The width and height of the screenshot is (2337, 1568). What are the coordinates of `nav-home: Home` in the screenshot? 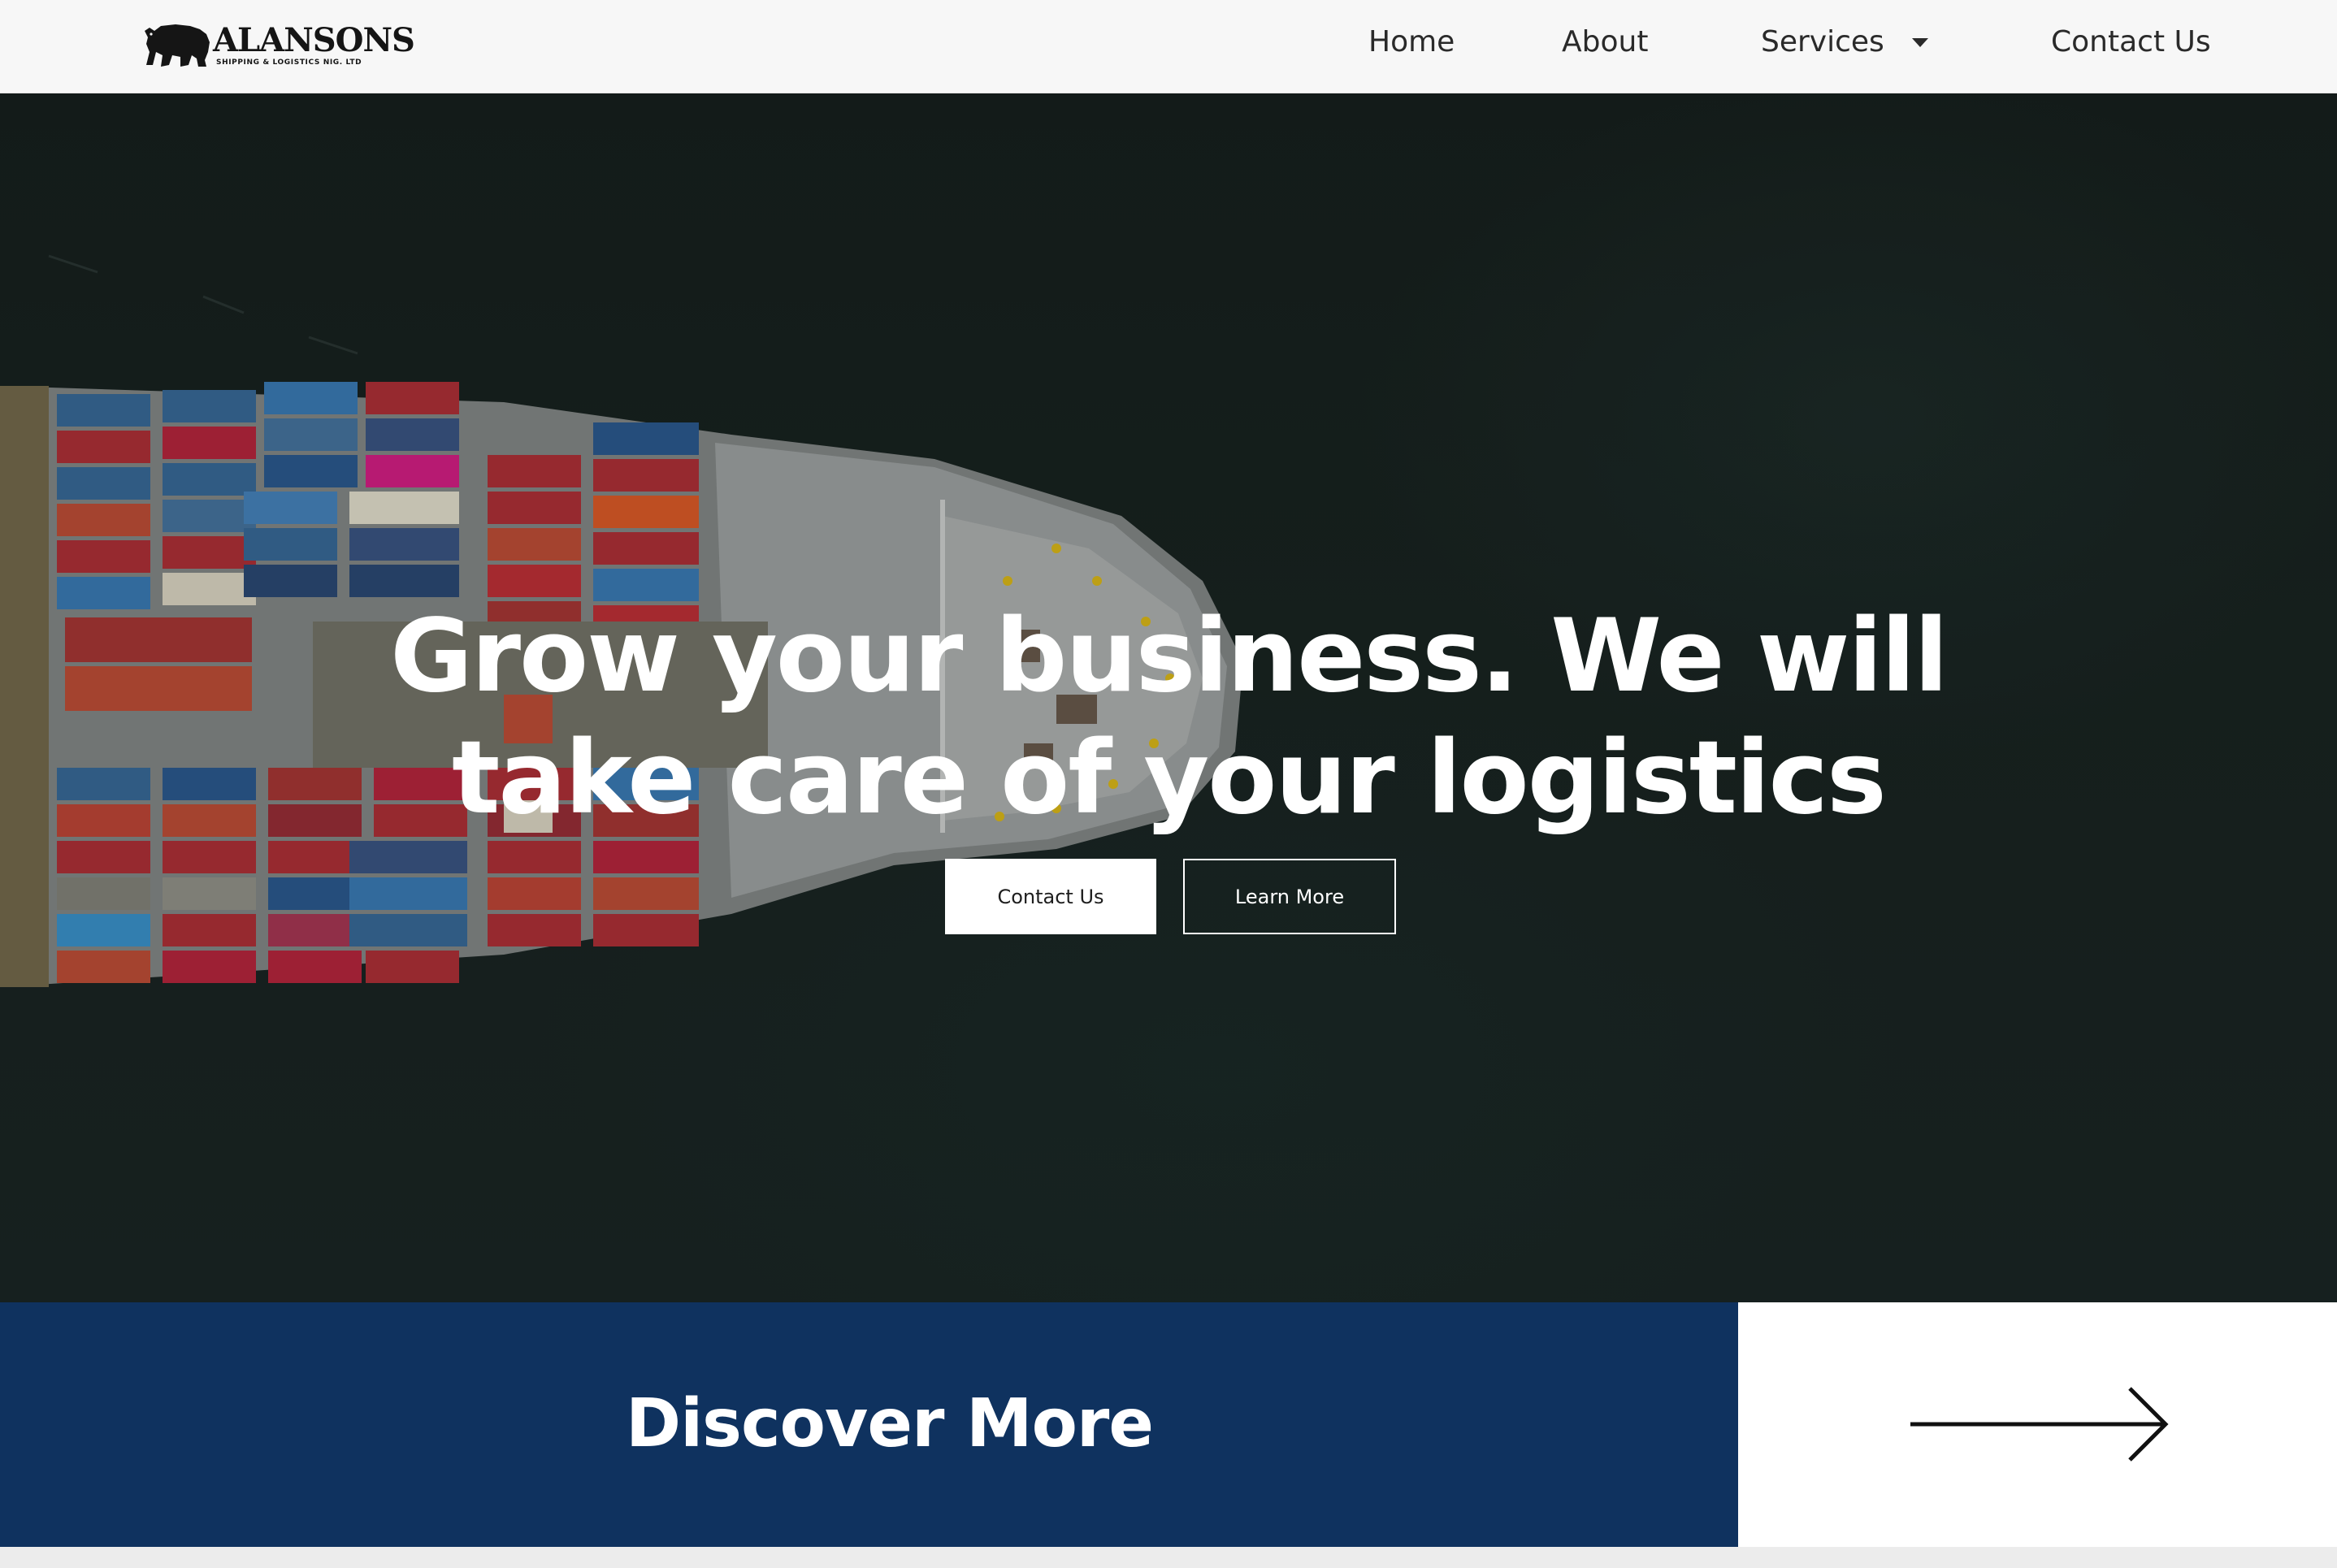 It's located at (1411, 41).